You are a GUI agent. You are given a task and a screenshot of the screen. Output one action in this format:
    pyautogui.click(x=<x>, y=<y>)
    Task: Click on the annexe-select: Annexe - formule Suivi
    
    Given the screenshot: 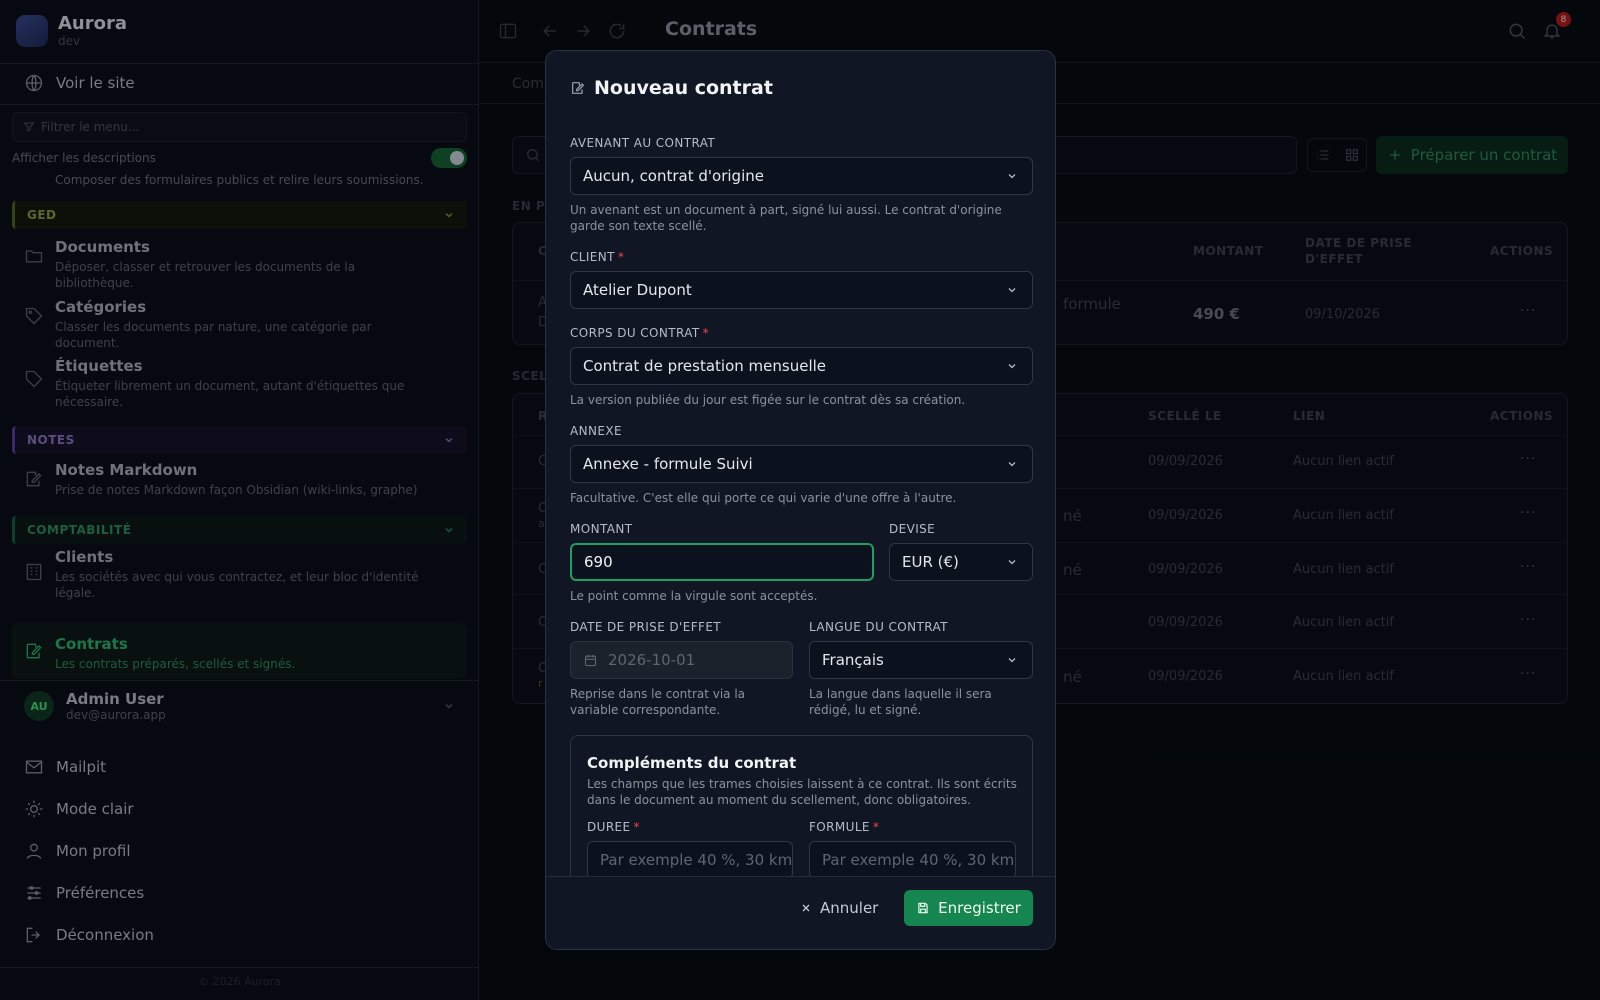 What is the action you would take?
    pyautogui.click(x=801, y=464)
    